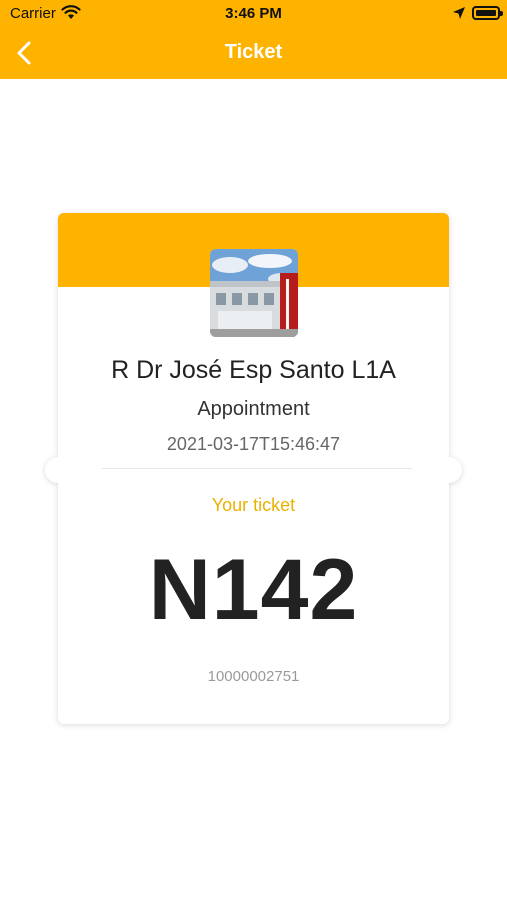 Image resolution: width=507 pixels, height=900 pixels. What do you see at coordinates (253, 409) in the screenshot?
I see `service-name: Appointment` at bounding box center [253, 409].